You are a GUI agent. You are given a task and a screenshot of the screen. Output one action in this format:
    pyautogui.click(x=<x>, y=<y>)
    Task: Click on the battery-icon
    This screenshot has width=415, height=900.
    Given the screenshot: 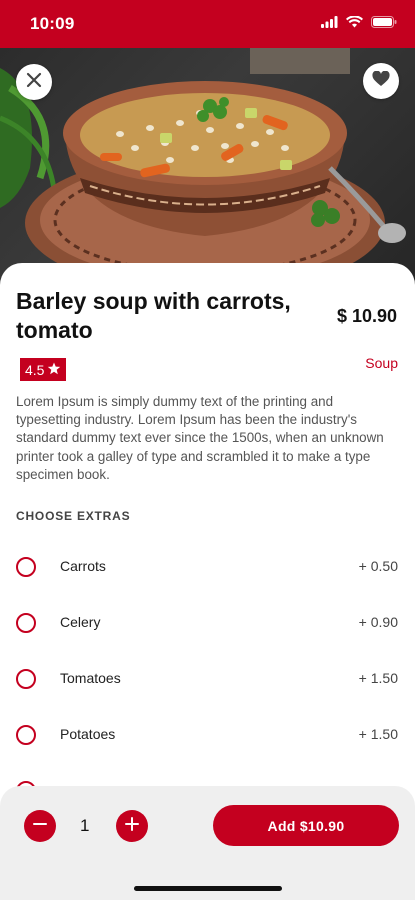 What is the action you would take?
    pyautogui.click(x=384, y=24)
    